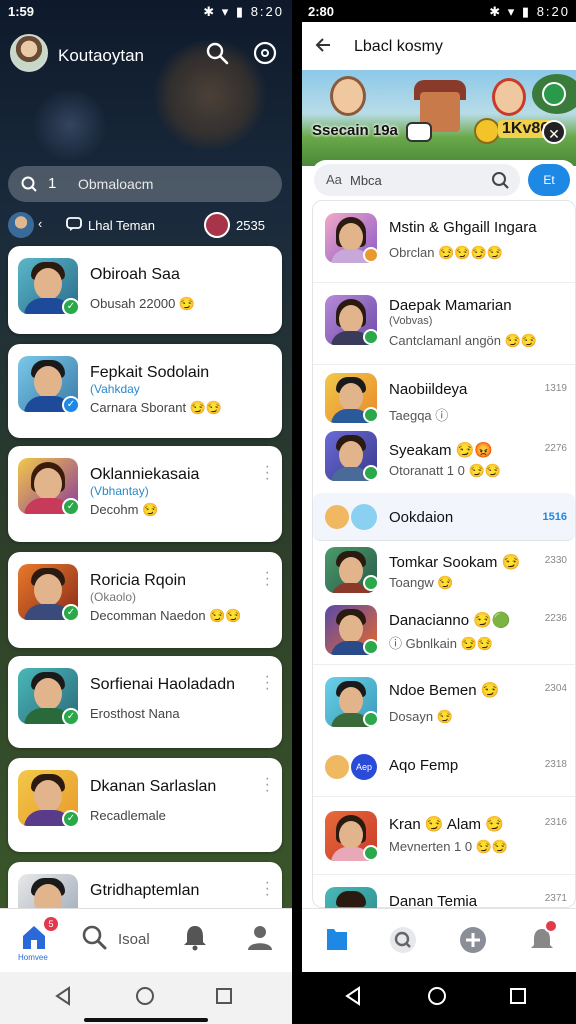  I want to click on game-badge-icon, so click(217, 225).